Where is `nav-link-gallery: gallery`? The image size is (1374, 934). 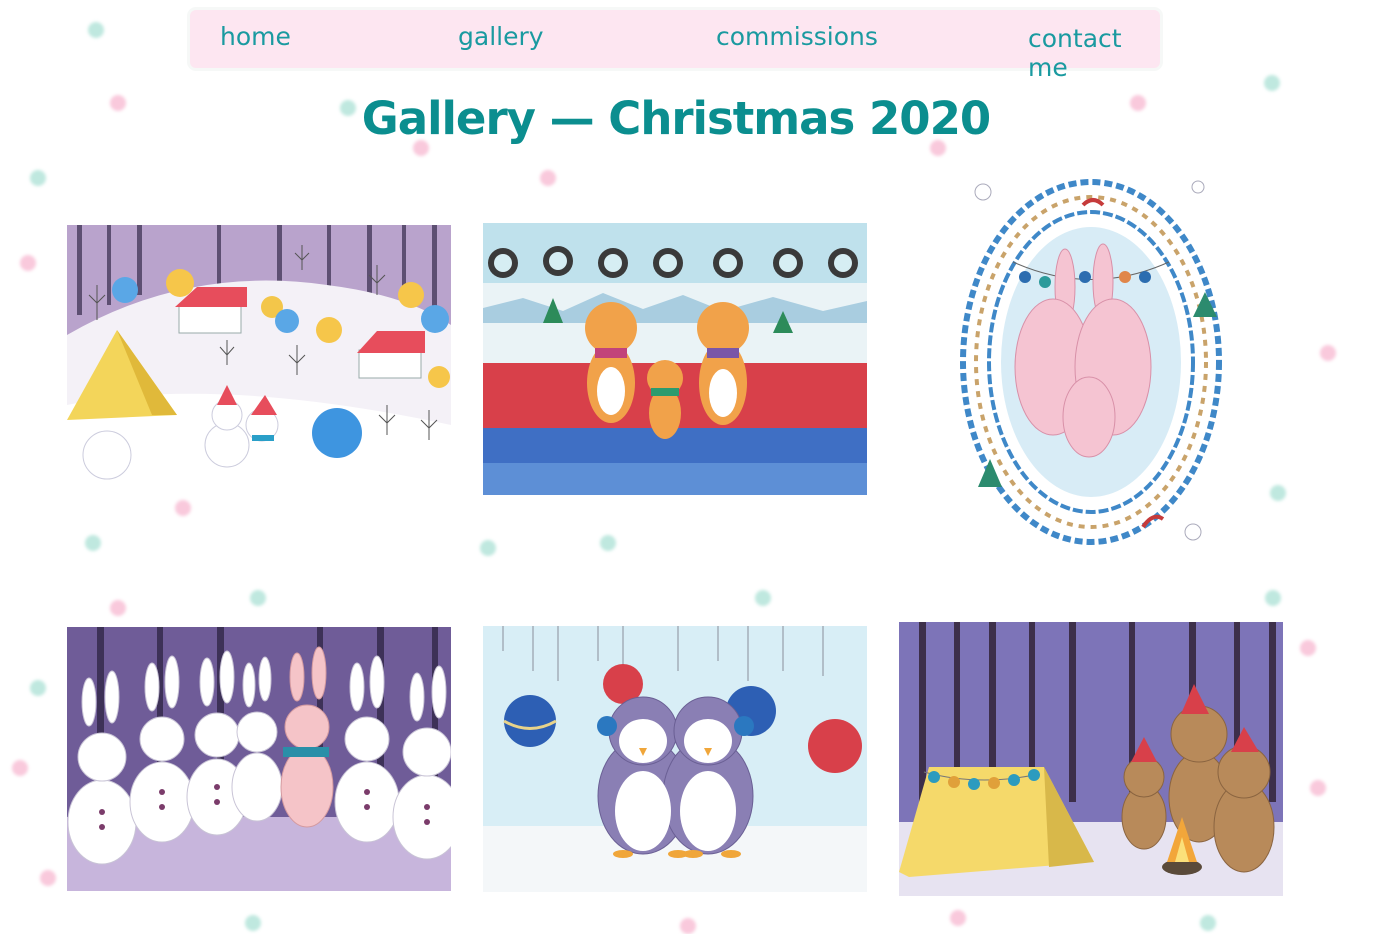 nav-link-gallery: gallery is located at coordinates (501, 36).